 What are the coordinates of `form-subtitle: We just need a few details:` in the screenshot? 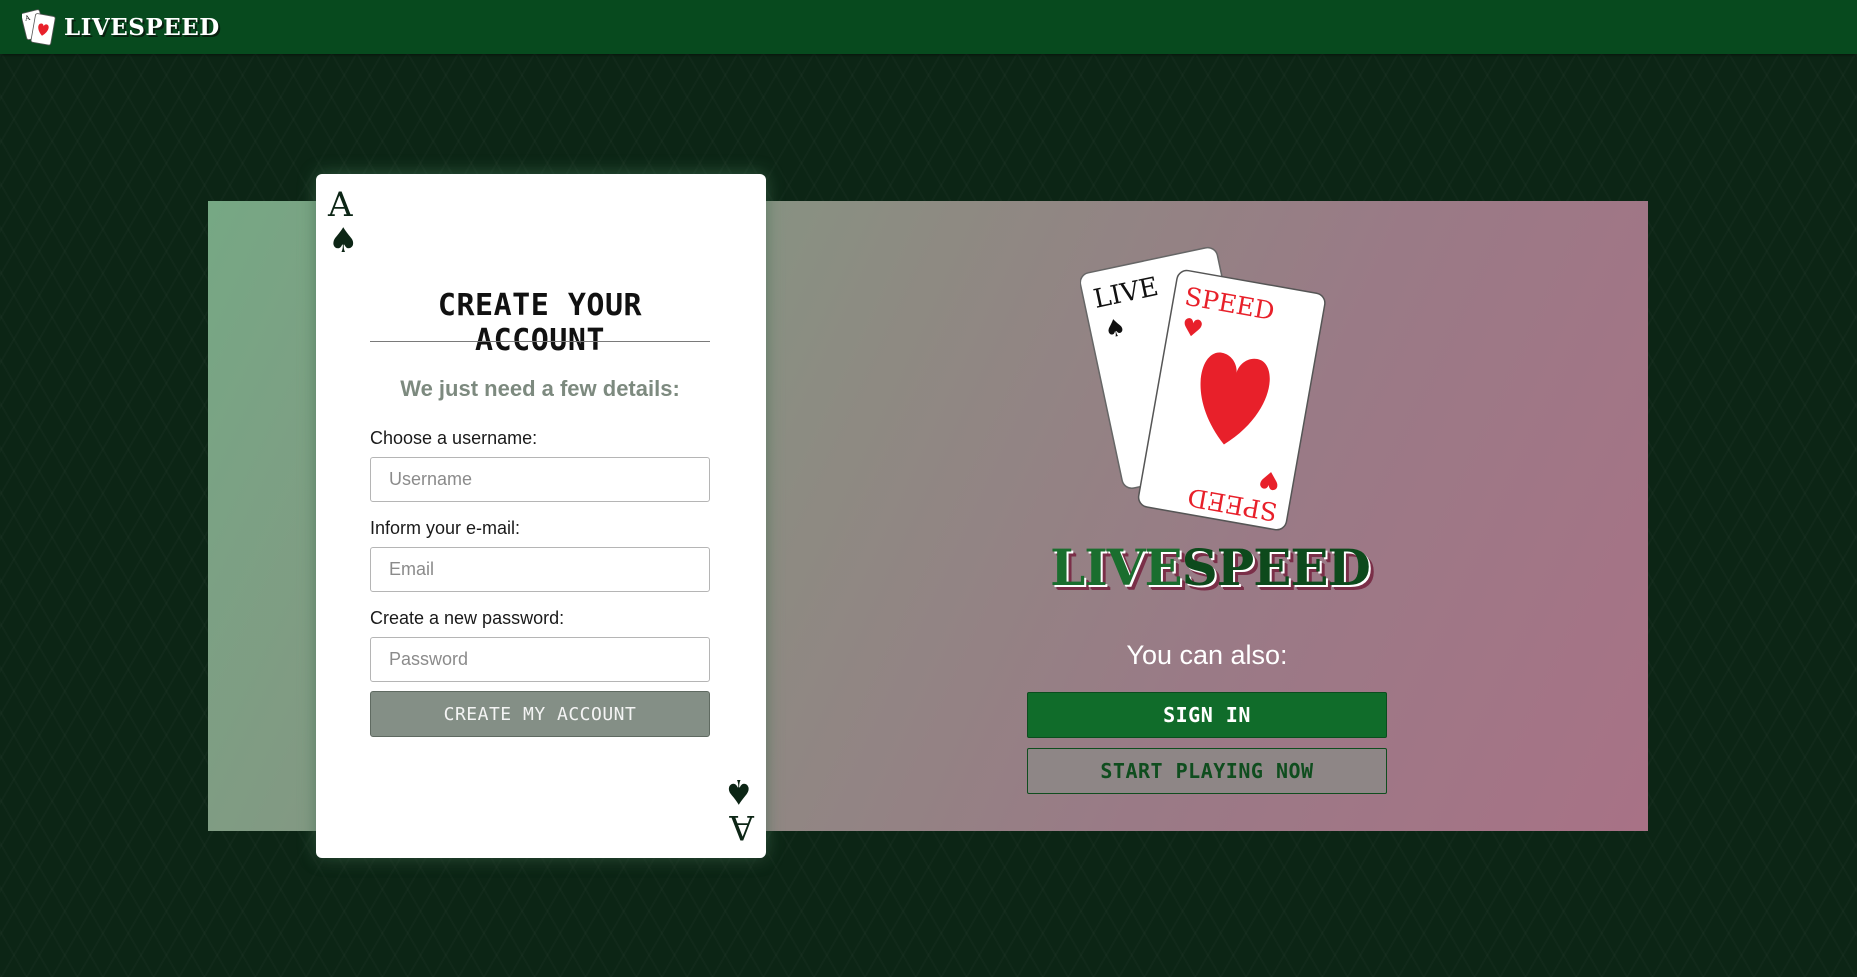 It's located at (540, 388).